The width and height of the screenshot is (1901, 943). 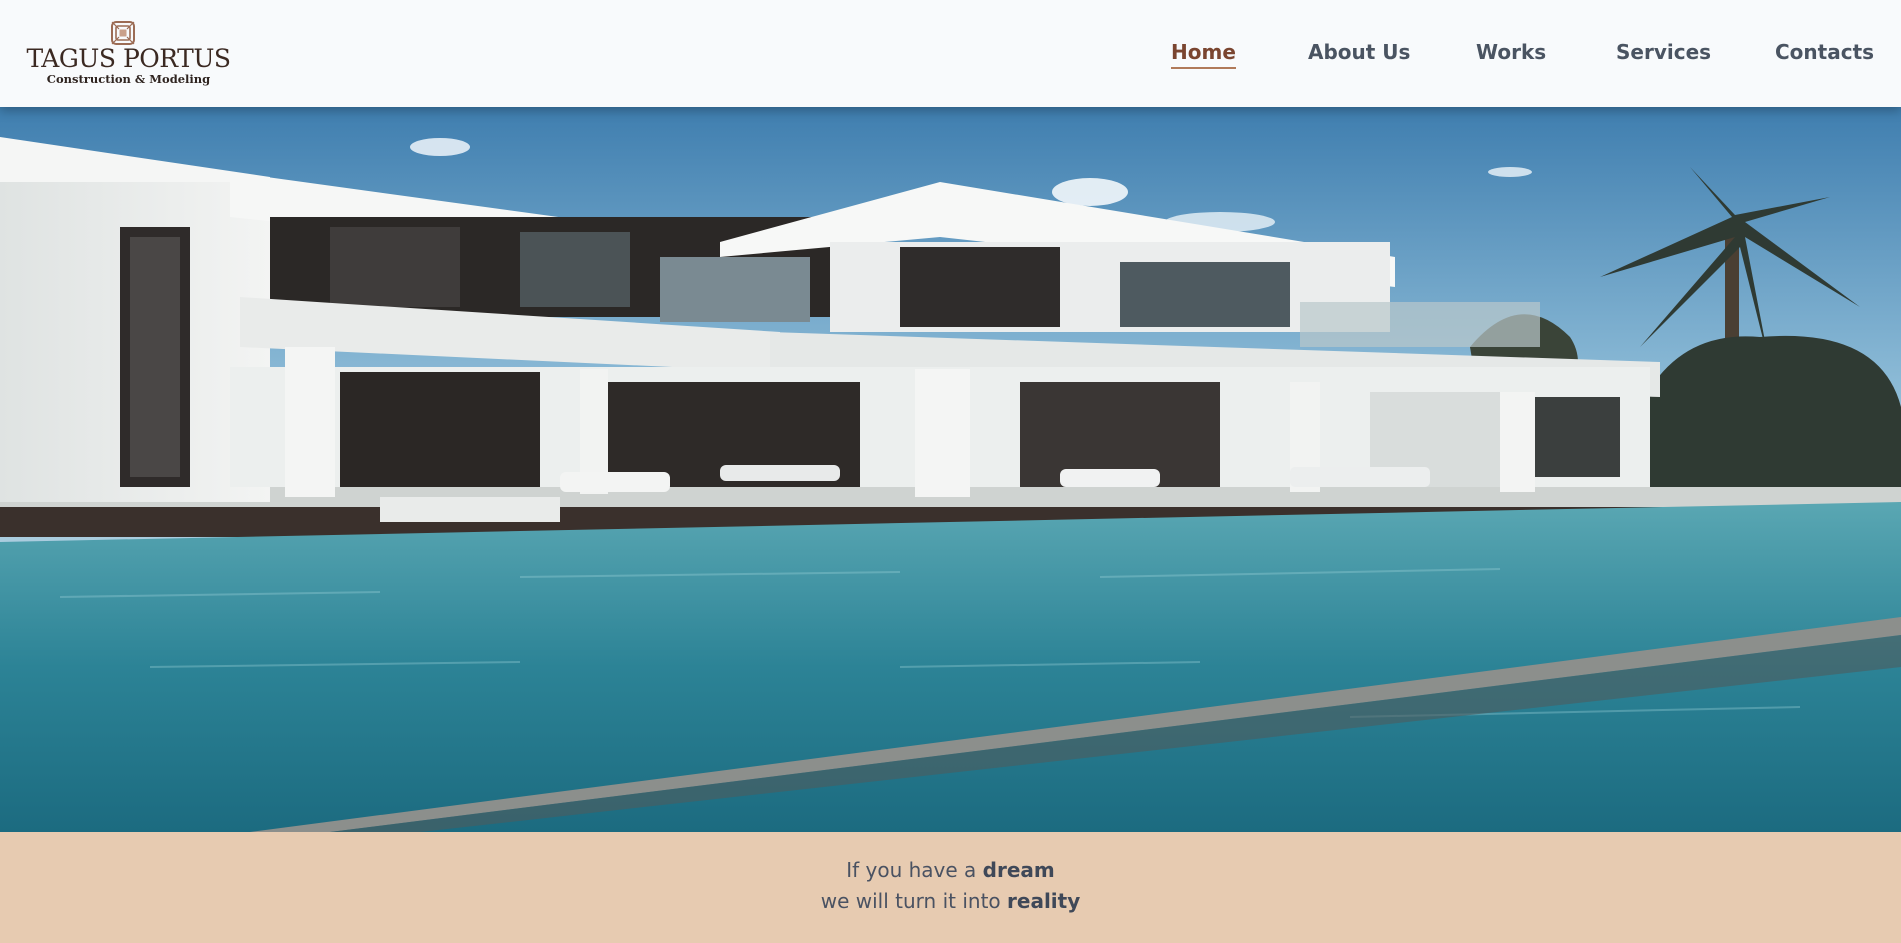 I want to click on tagline-line-2: we will turn it into reality, so click(x=950, y=901).